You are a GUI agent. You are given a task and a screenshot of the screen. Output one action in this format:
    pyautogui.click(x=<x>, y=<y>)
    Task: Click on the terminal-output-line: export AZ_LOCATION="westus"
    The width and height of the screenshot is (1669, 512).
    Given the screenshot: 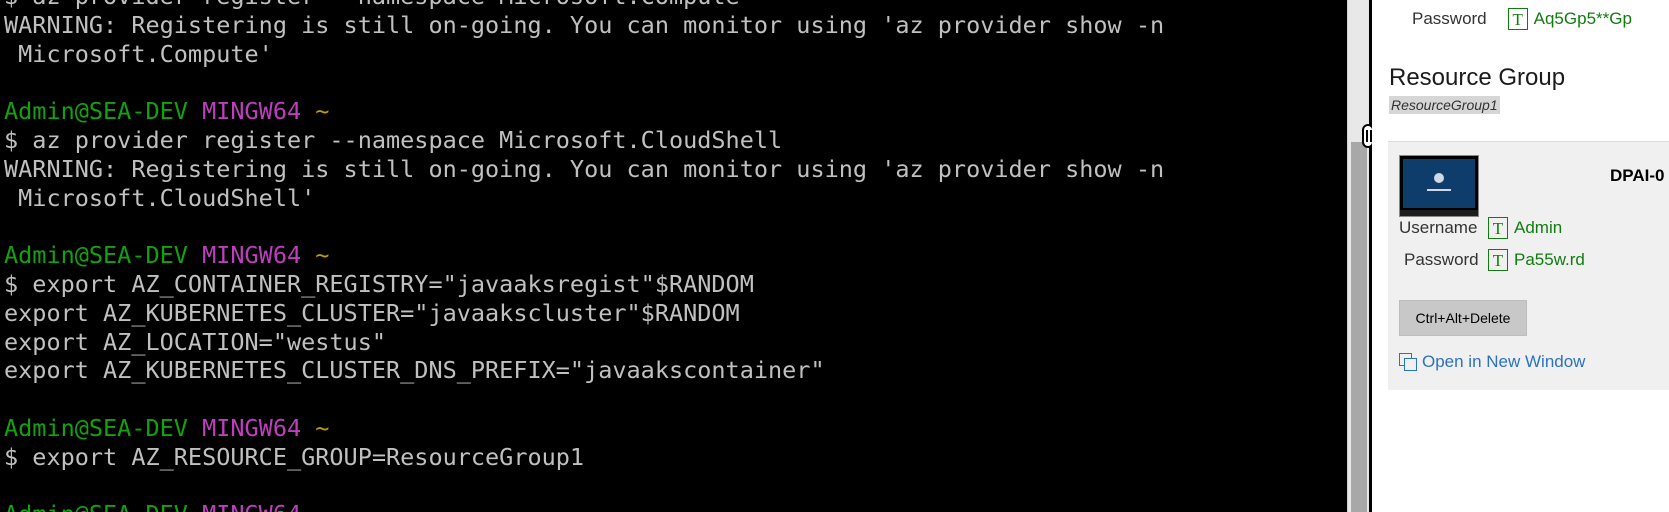 What is the action you would take?
    pyautogui.click(x=195, y=341)
    